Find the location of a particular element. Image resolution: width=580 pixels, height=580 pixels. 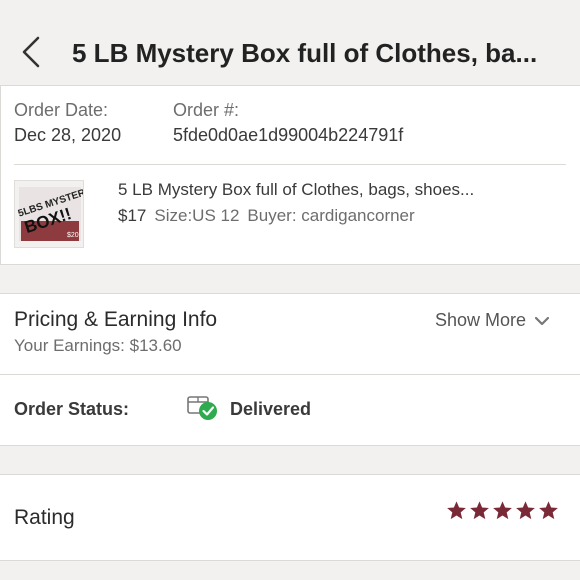

rating-stars is located at coordinates (502, 510).